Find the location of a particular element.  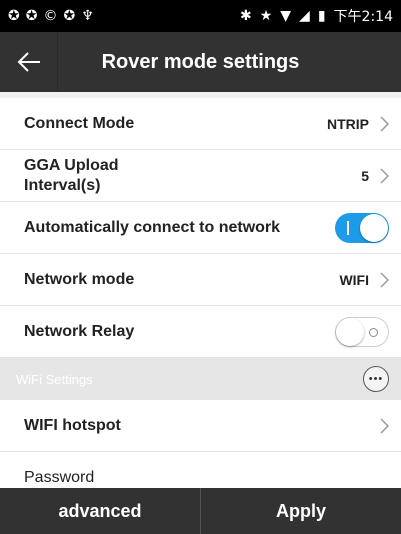

advanced-button: advanced is located at coordinates (100, 511).